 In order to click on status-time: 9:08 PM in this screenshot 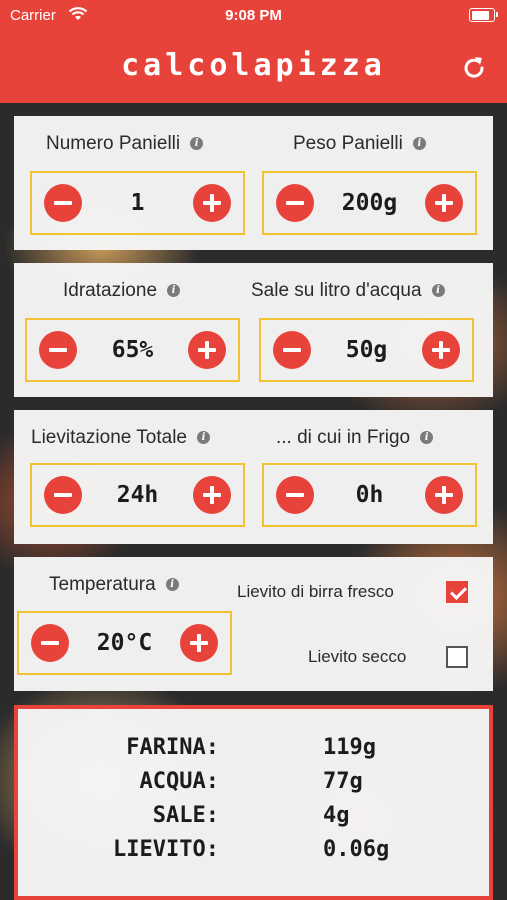, I will do `click(253, 15)`.